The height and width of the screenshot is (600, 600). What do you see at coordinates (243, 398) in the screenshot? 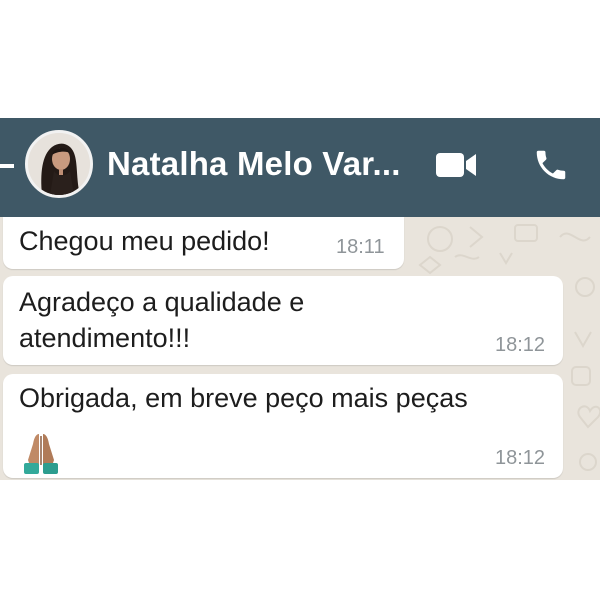
I see `message-text: Obrigada, em breve peço mais peças` at bounding box center [243, 398].